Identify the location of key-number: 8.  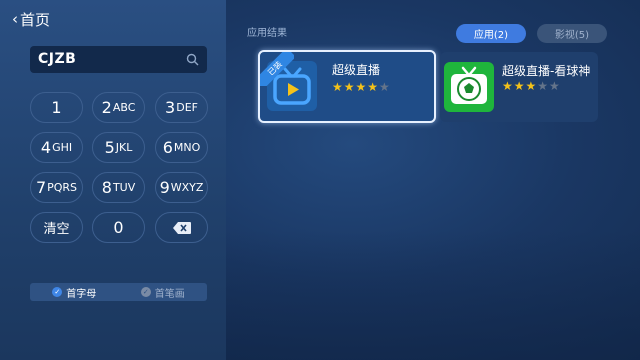
(106, 187).